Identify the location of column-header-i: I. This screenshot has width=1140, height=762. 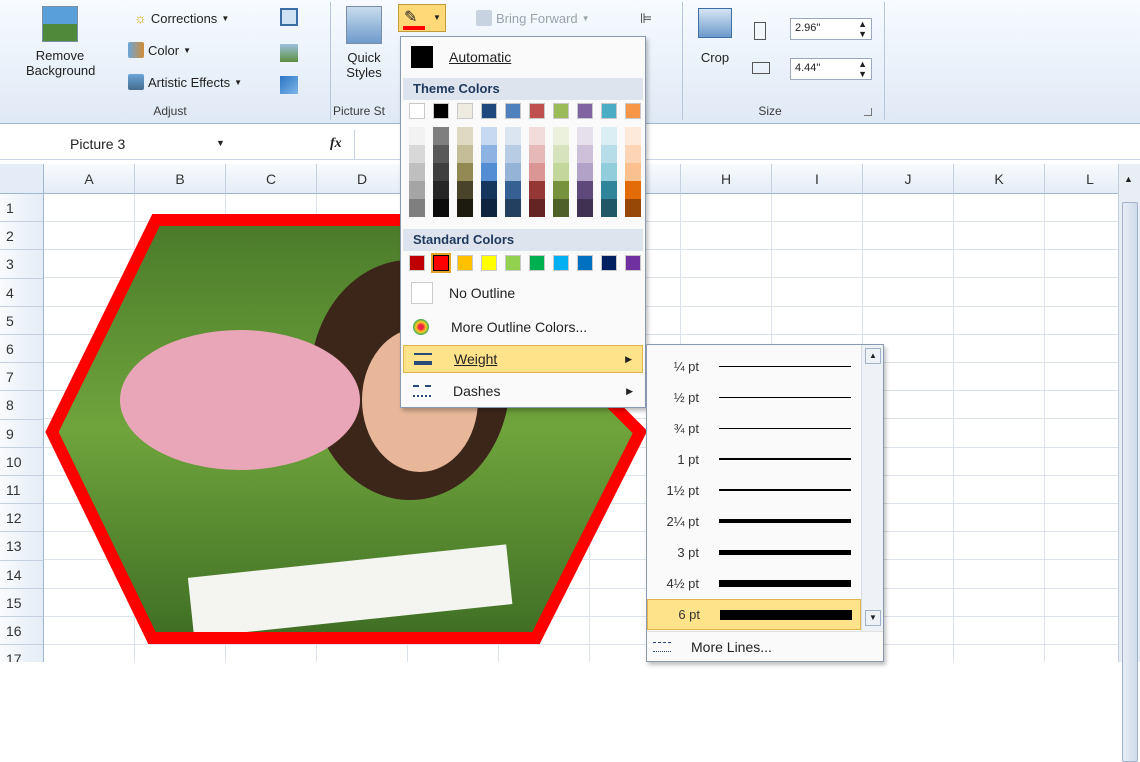
(817, 179).